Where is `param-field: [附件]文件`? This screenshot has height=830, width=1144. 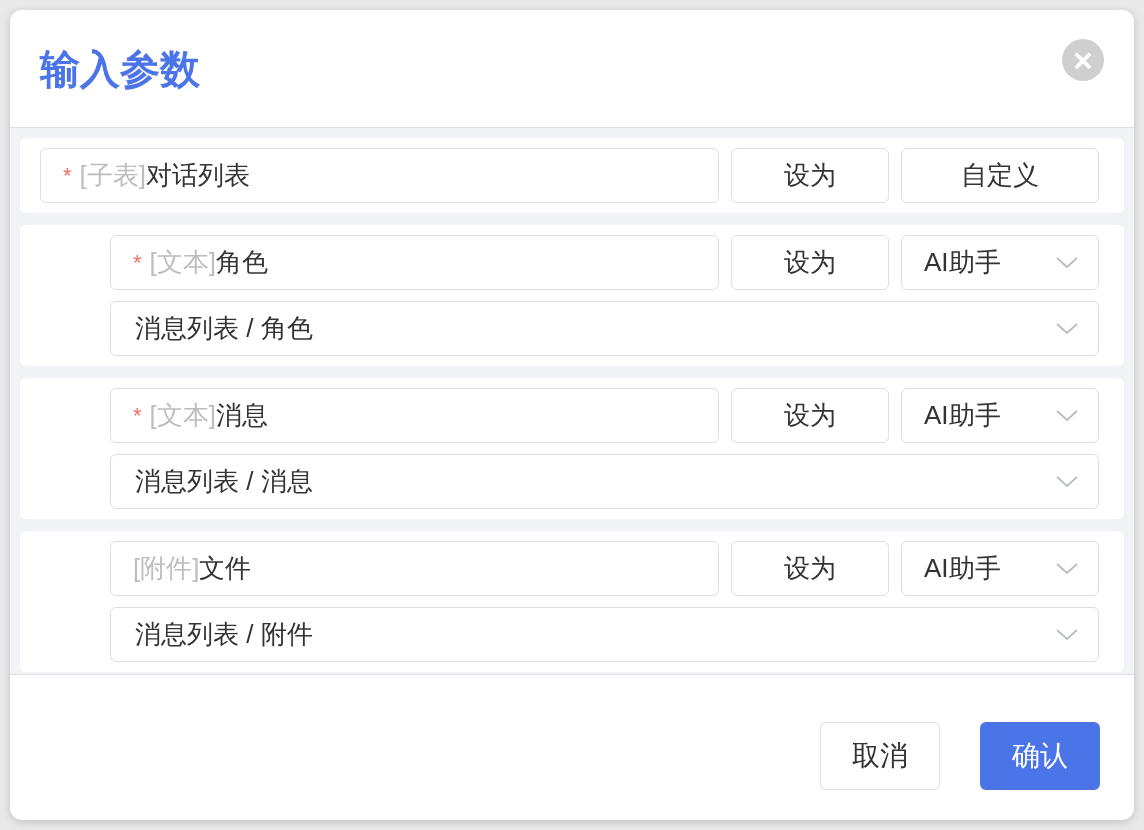
param-field: [附件]文件 is located at coordinates (414, 568).